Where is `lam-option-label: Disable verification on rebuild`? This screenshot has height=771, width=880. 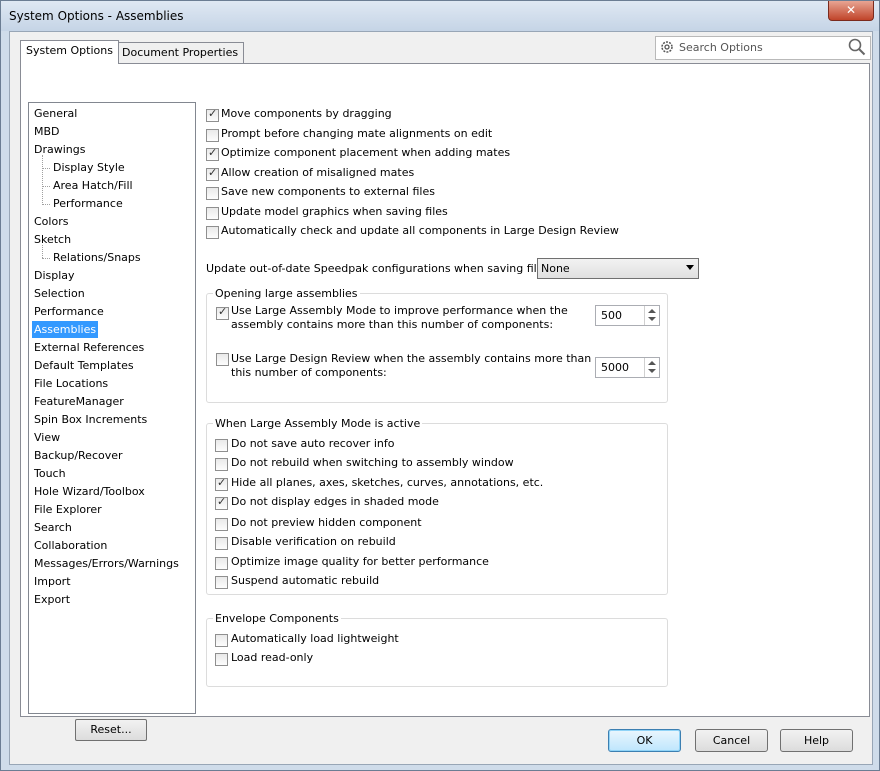
lam-option-label: Disable verification on rebuild is located at coordinates (313, 541).